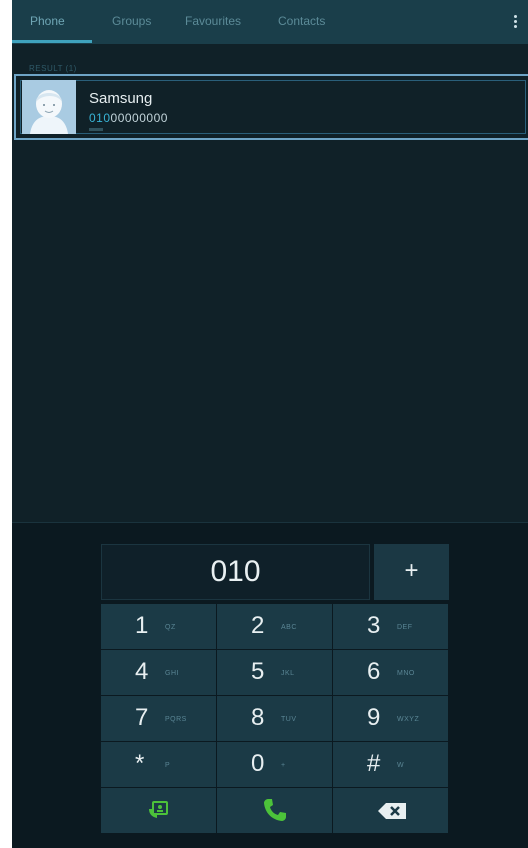 The image size is (528, 848). I want to click on key-letters: QZ, so click(170, 627).